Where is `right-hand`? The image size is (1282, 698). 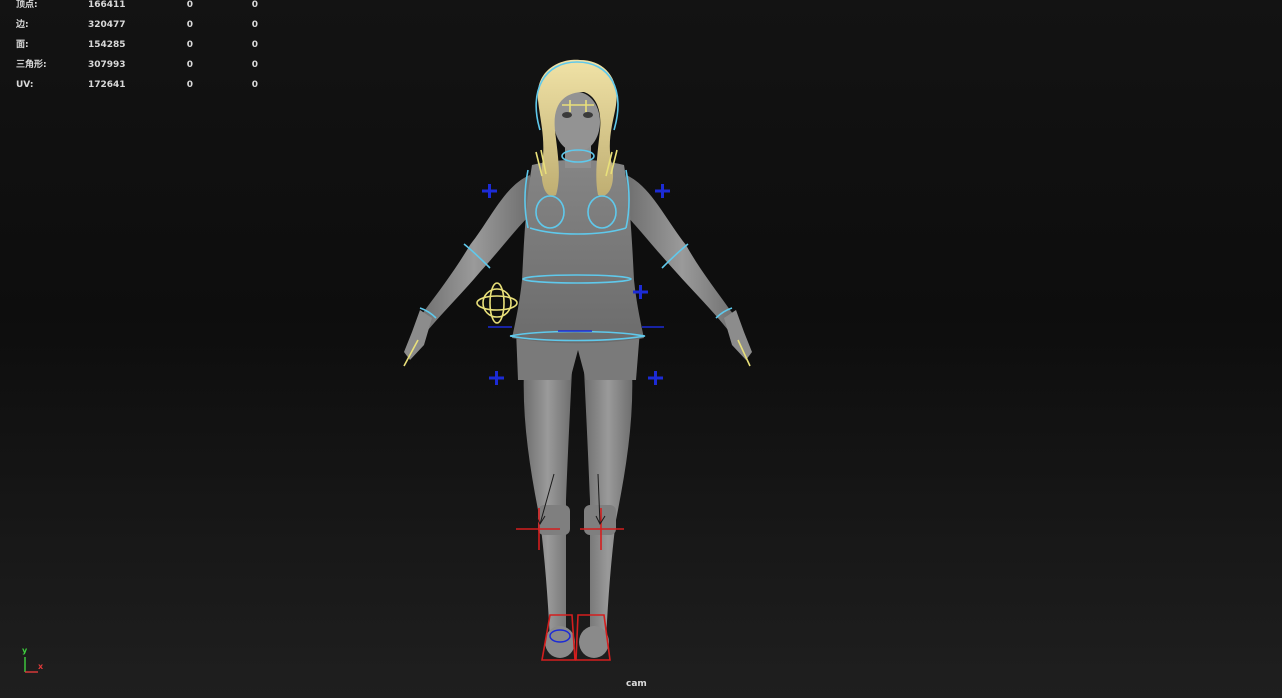
right-hand is located at coordinates (738, 335).